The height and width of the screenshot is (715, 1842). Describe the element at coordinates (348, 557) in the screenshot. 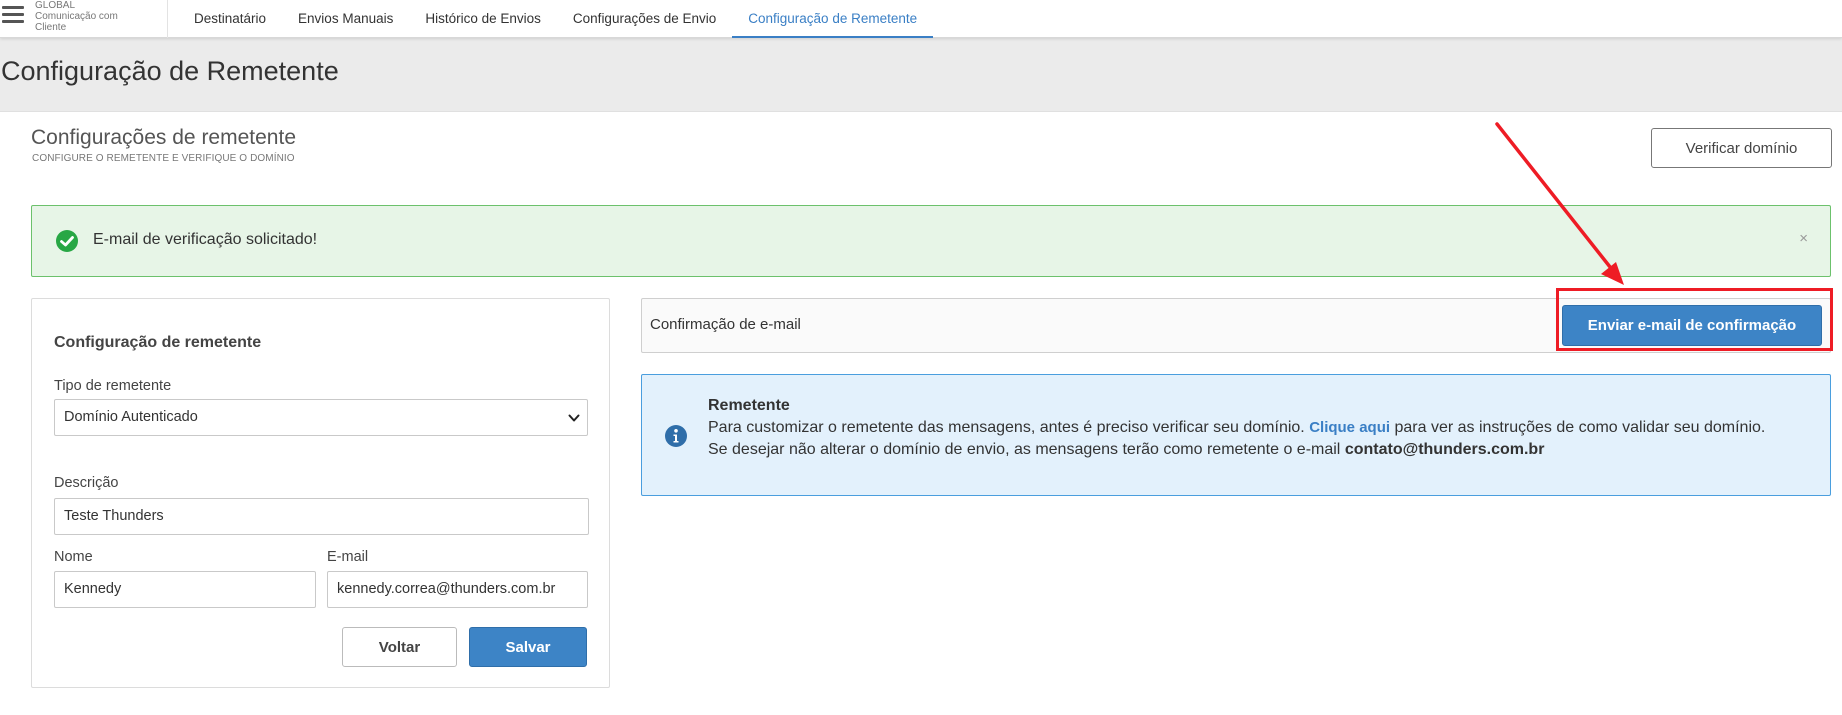

I see `email-label: E-mail` at that location.